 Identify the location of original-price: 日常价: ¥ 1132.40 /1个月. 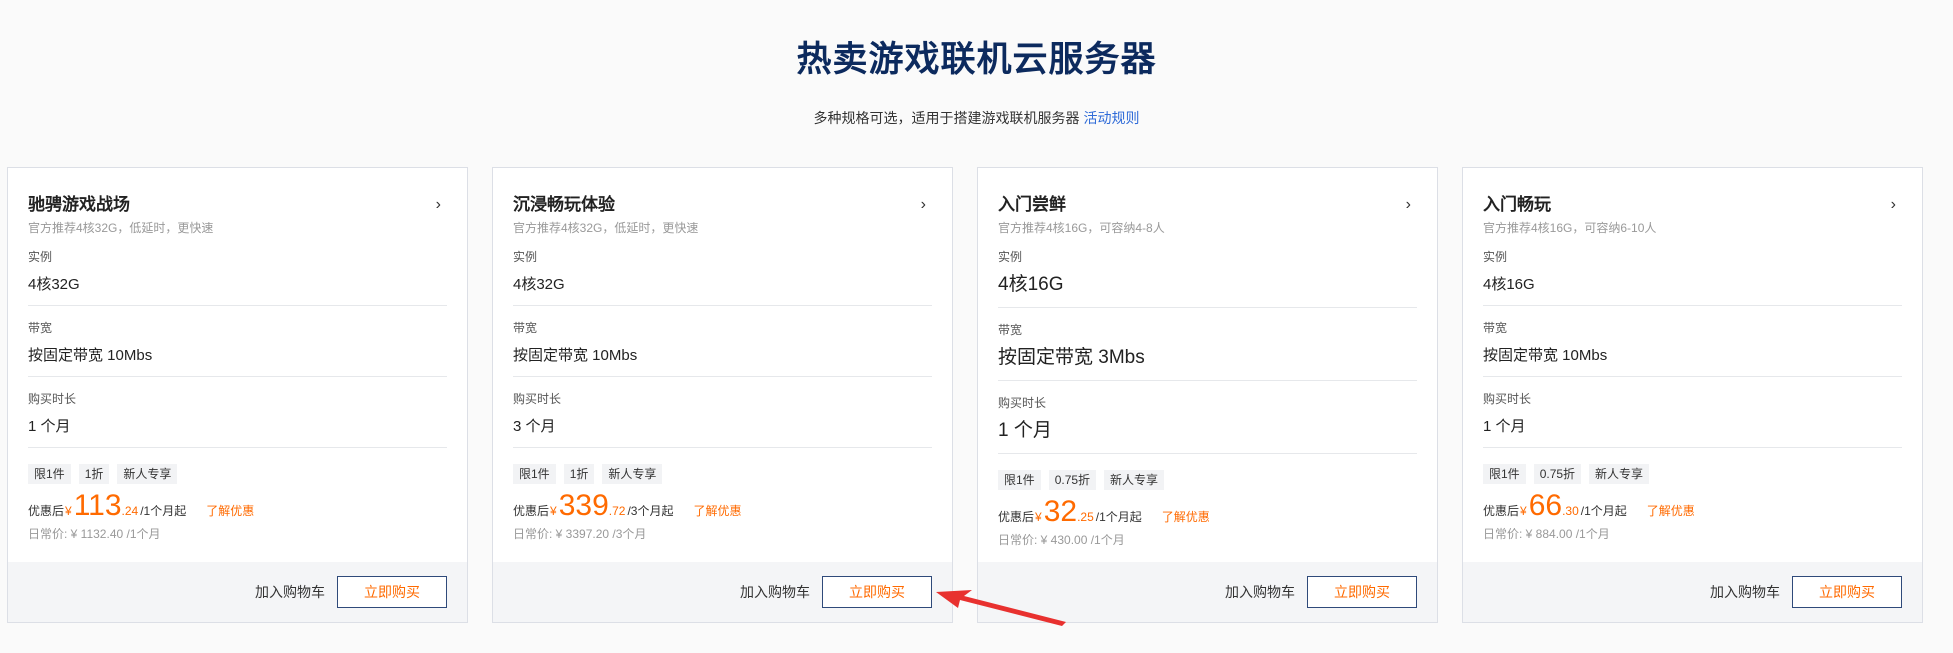
(94, 534).